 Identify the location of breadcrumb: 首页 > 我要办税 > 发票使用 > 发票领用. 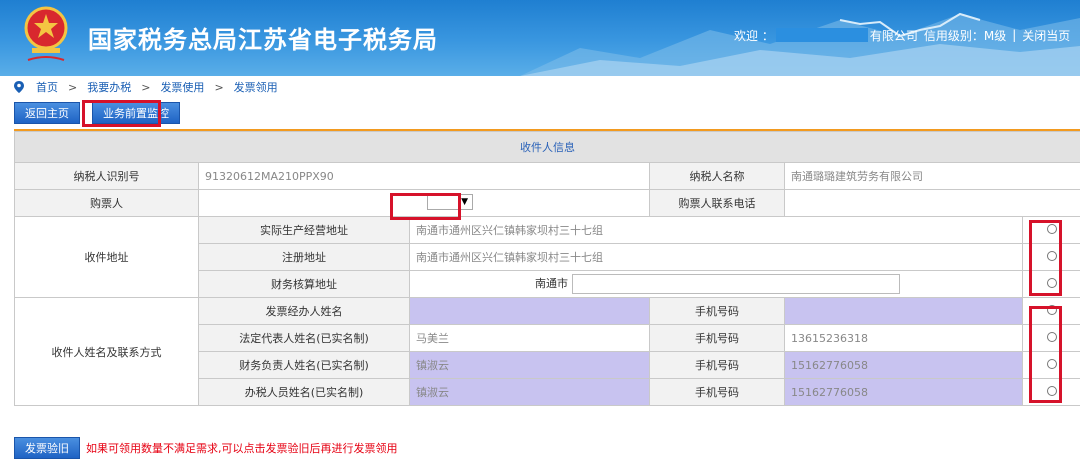
(146, 87).